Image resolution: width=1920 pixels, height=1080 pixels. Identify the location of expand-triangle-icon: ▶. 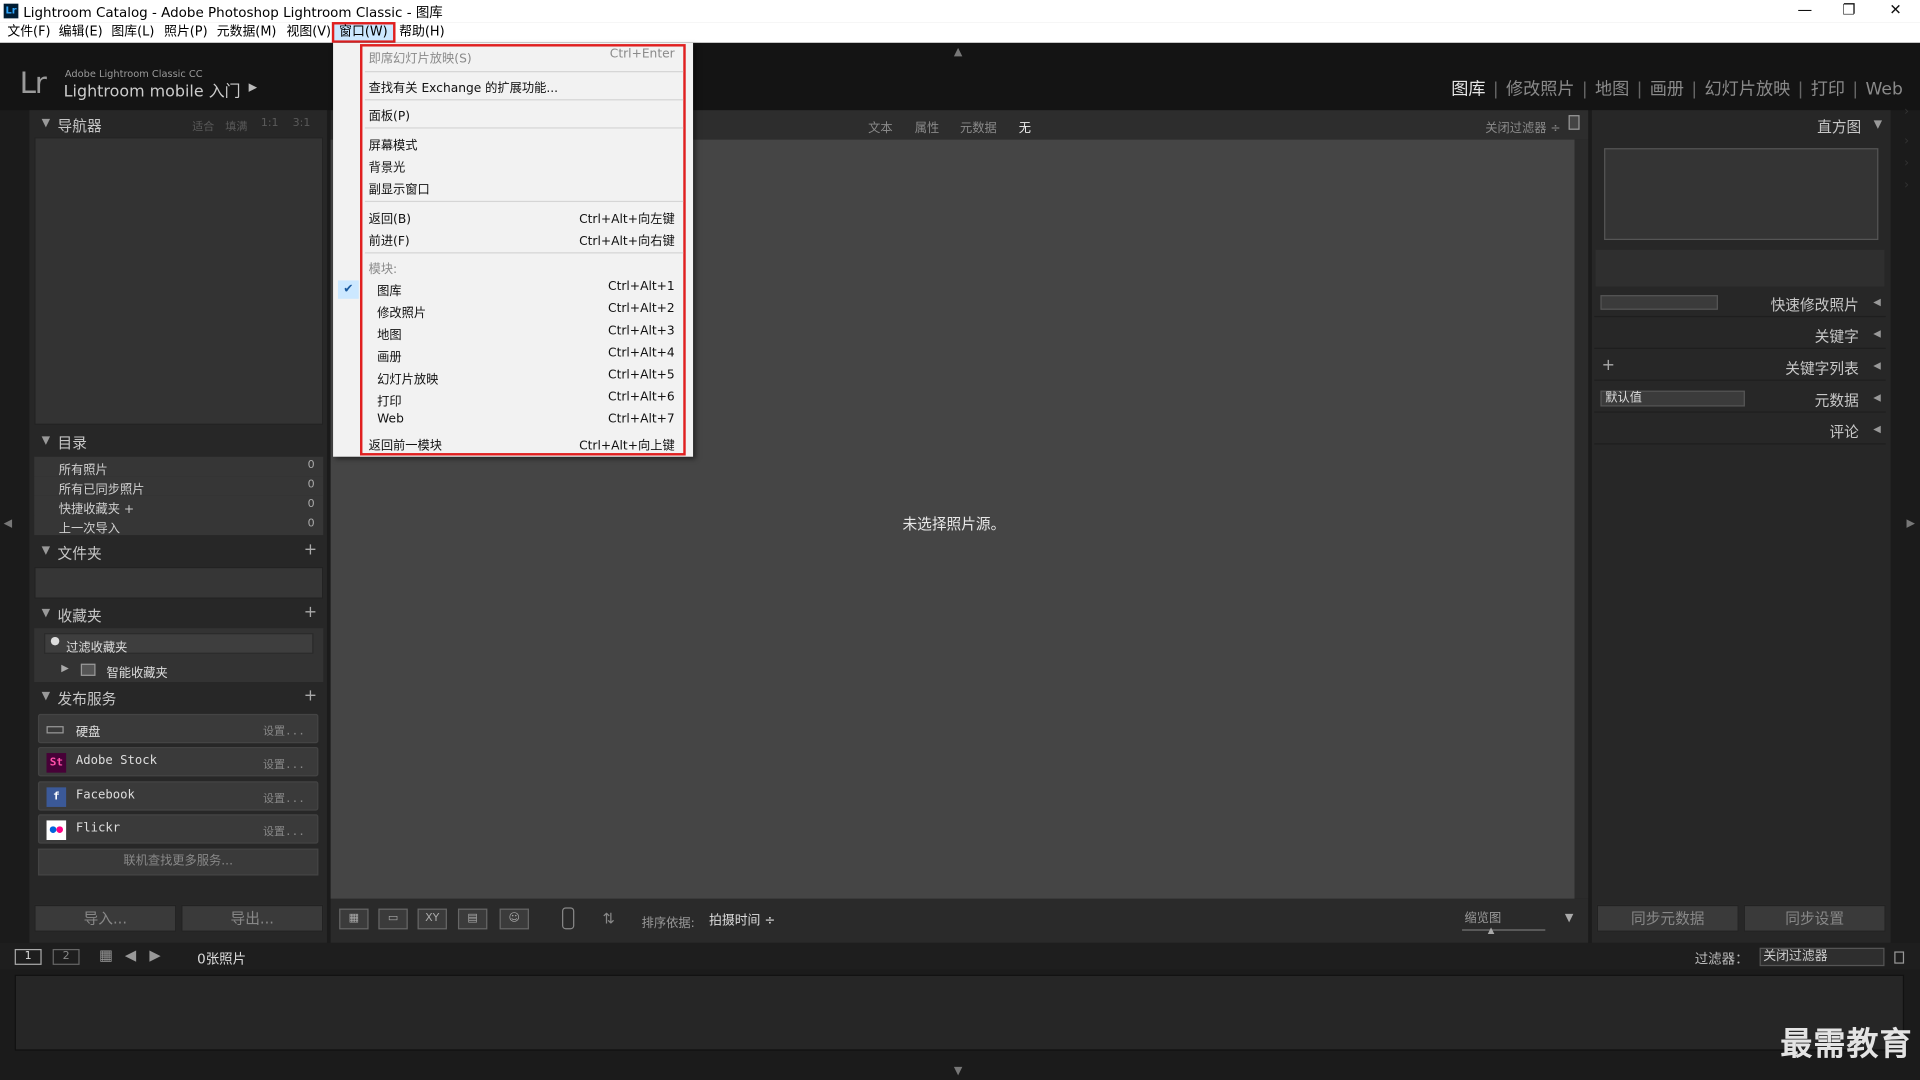
(65, 667).